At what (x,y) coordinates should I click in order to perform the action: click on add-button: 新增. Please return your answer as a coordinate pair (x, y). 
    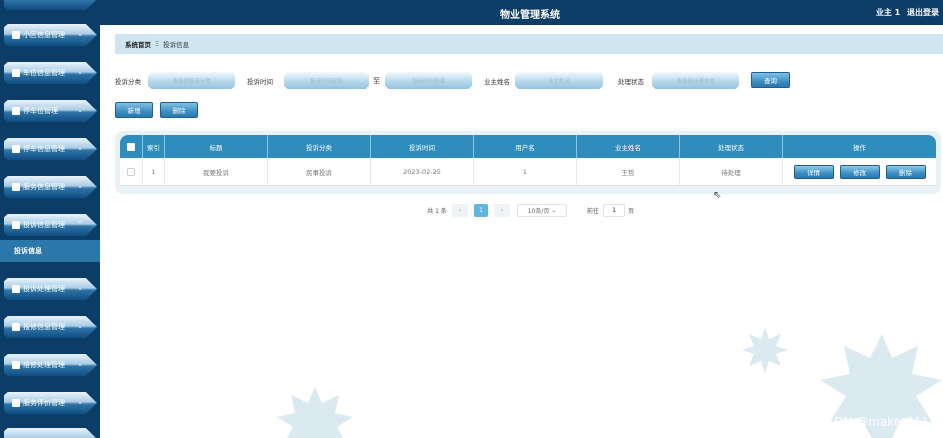
    Looking at the image, I should click on (134, 110).